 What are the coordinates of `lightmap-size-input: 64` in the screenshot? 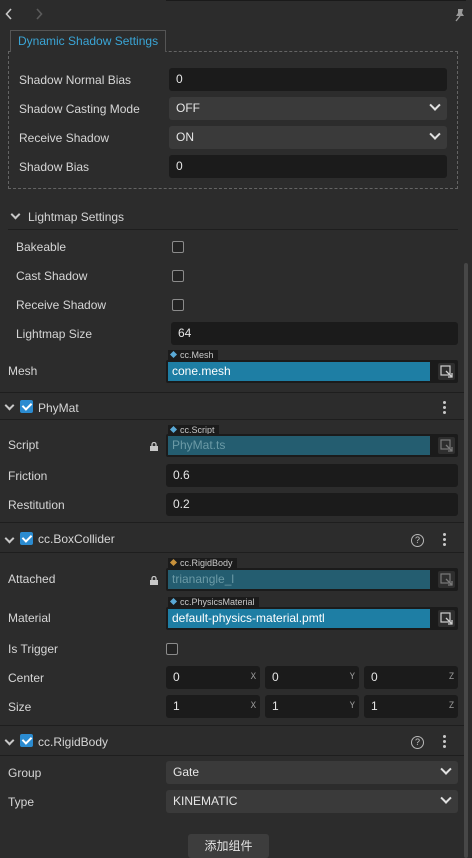 It's located at (314, 333).